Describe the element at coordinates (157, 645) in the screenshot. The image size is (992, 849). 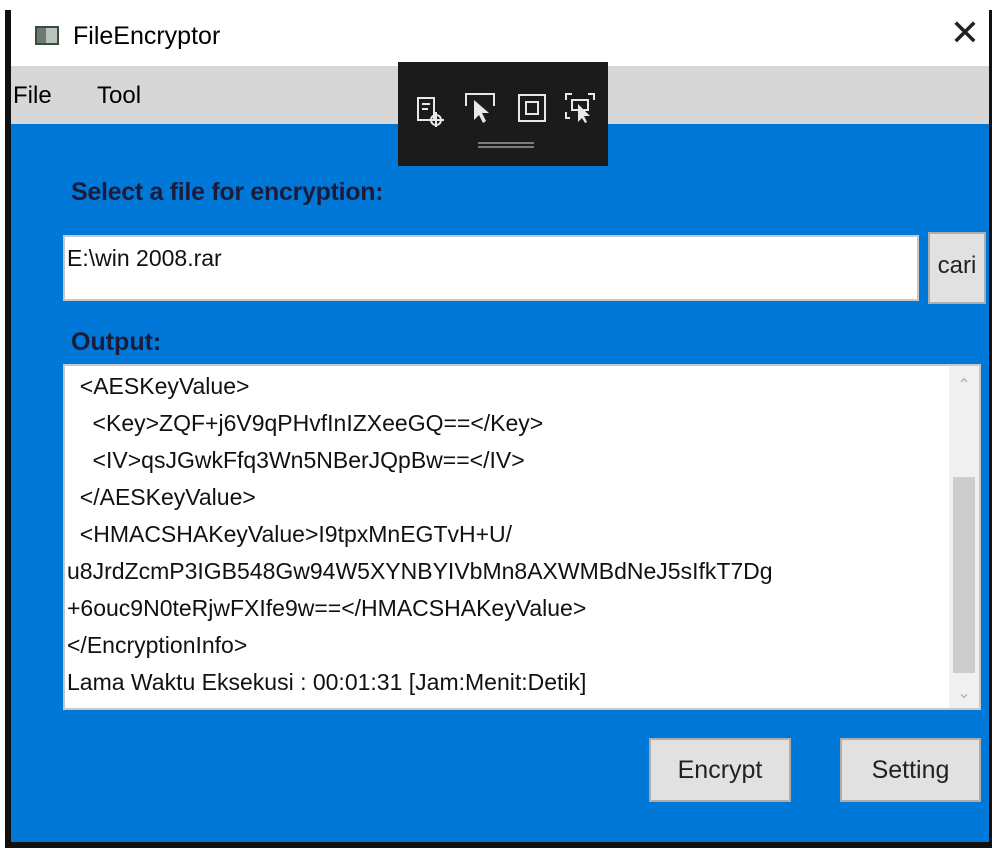
I see `output-line: </EncryptionInfo>` at that location.